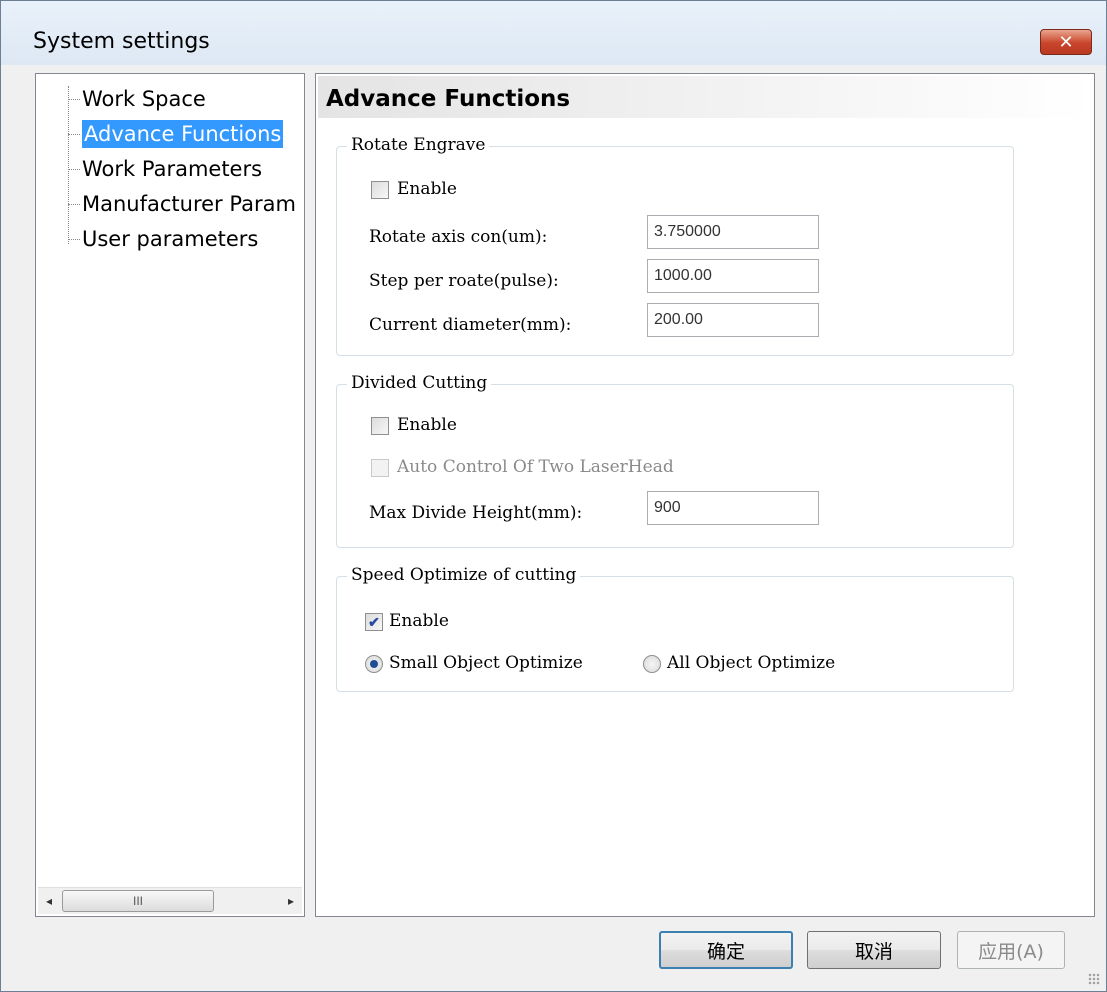  I want to click on small-object-radio, so click(374, 664).